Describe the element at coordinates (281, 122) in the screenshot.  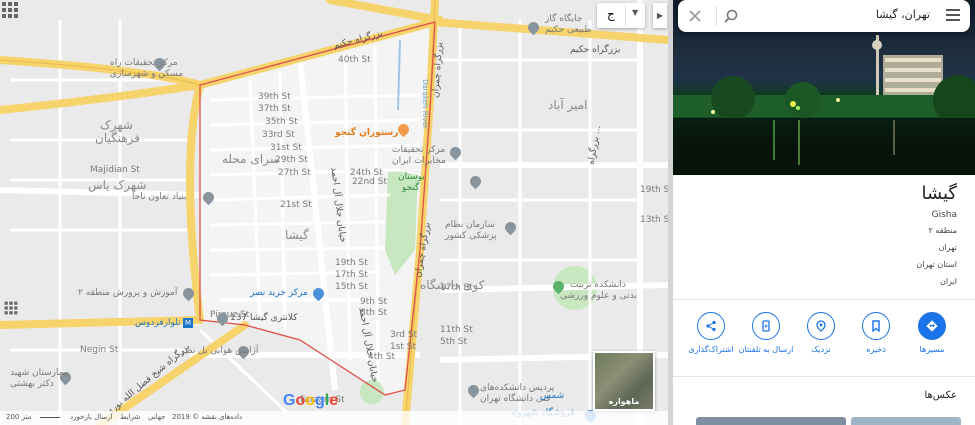
I see `street-35th: 35th St` at that location.